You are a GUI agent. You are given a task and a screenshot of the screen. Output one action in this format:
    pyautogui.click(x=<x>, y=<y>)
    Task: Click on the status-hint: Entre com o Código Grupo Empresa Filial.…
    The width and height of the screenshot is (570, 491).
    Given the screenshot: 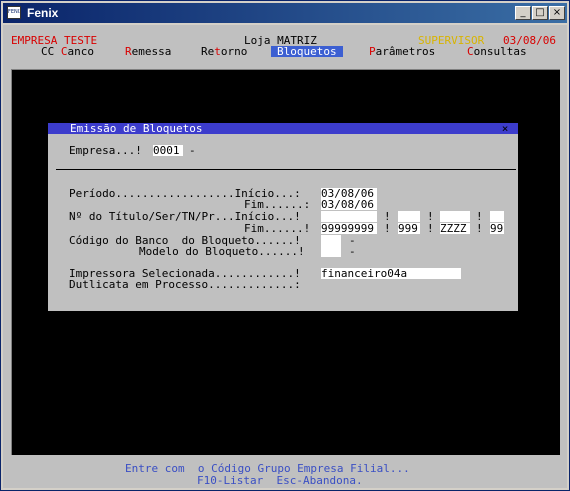 What is the action you would take?
    pyautogui.click(x=267, y=468)
    